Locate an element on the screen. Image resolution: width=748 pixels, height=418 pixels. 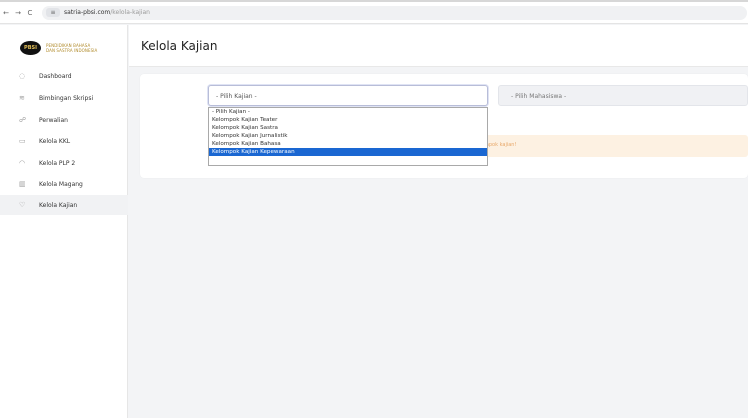
kajian-select: - Pilih Kajian - is located at coordinates (348, 95).